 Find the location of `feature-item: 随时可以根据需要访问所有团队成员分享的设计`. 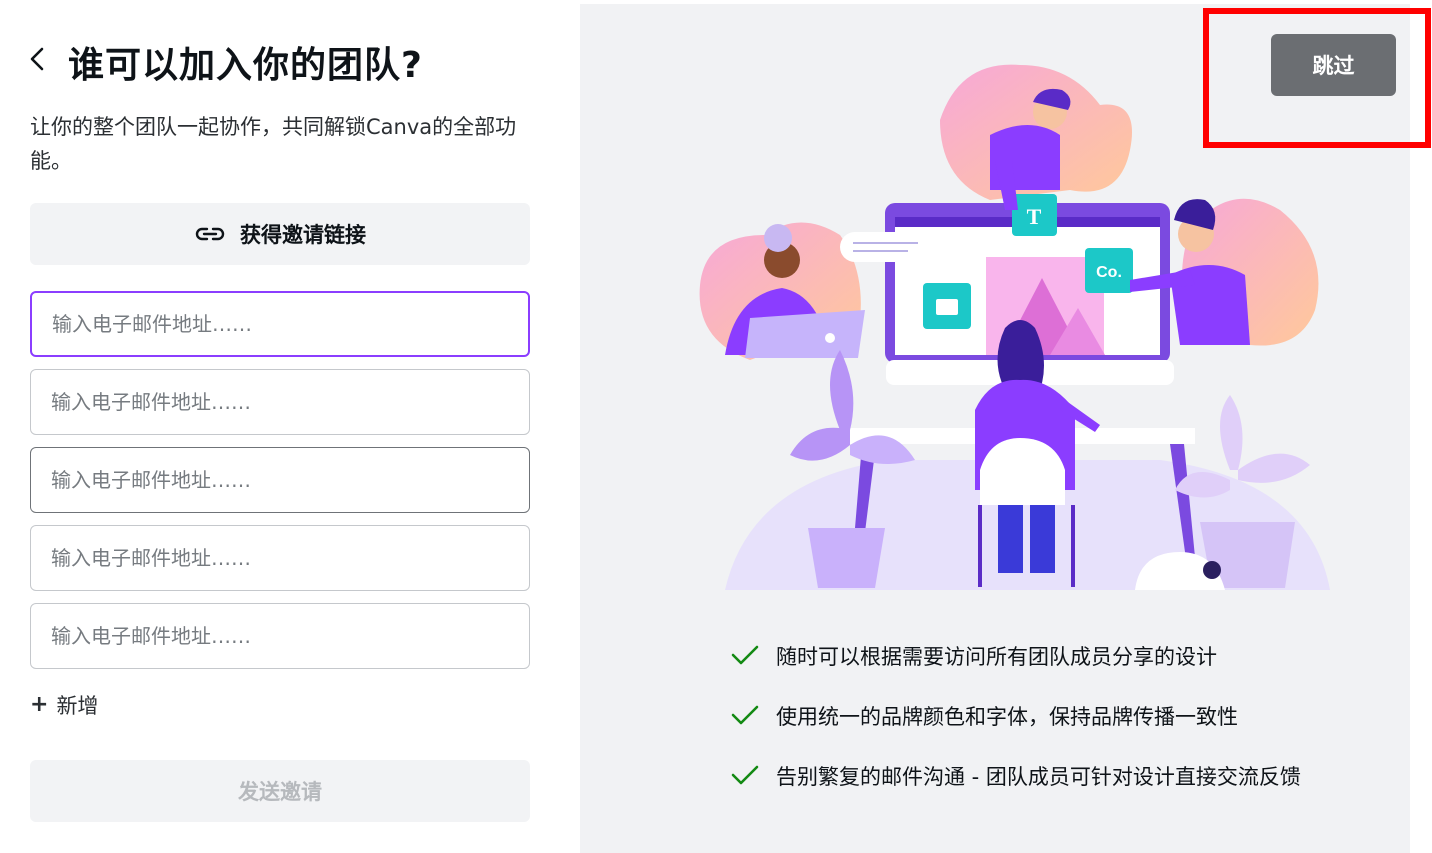

feature-item: 随时可以根据需要访问所有团队成员分享的设计 is located at coordinates (1040, 657).